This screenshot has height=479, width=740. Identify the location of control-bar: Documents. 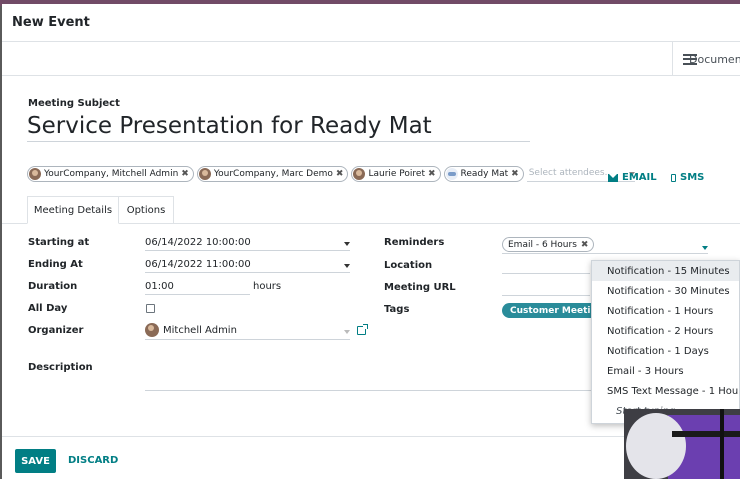
(371, 59).